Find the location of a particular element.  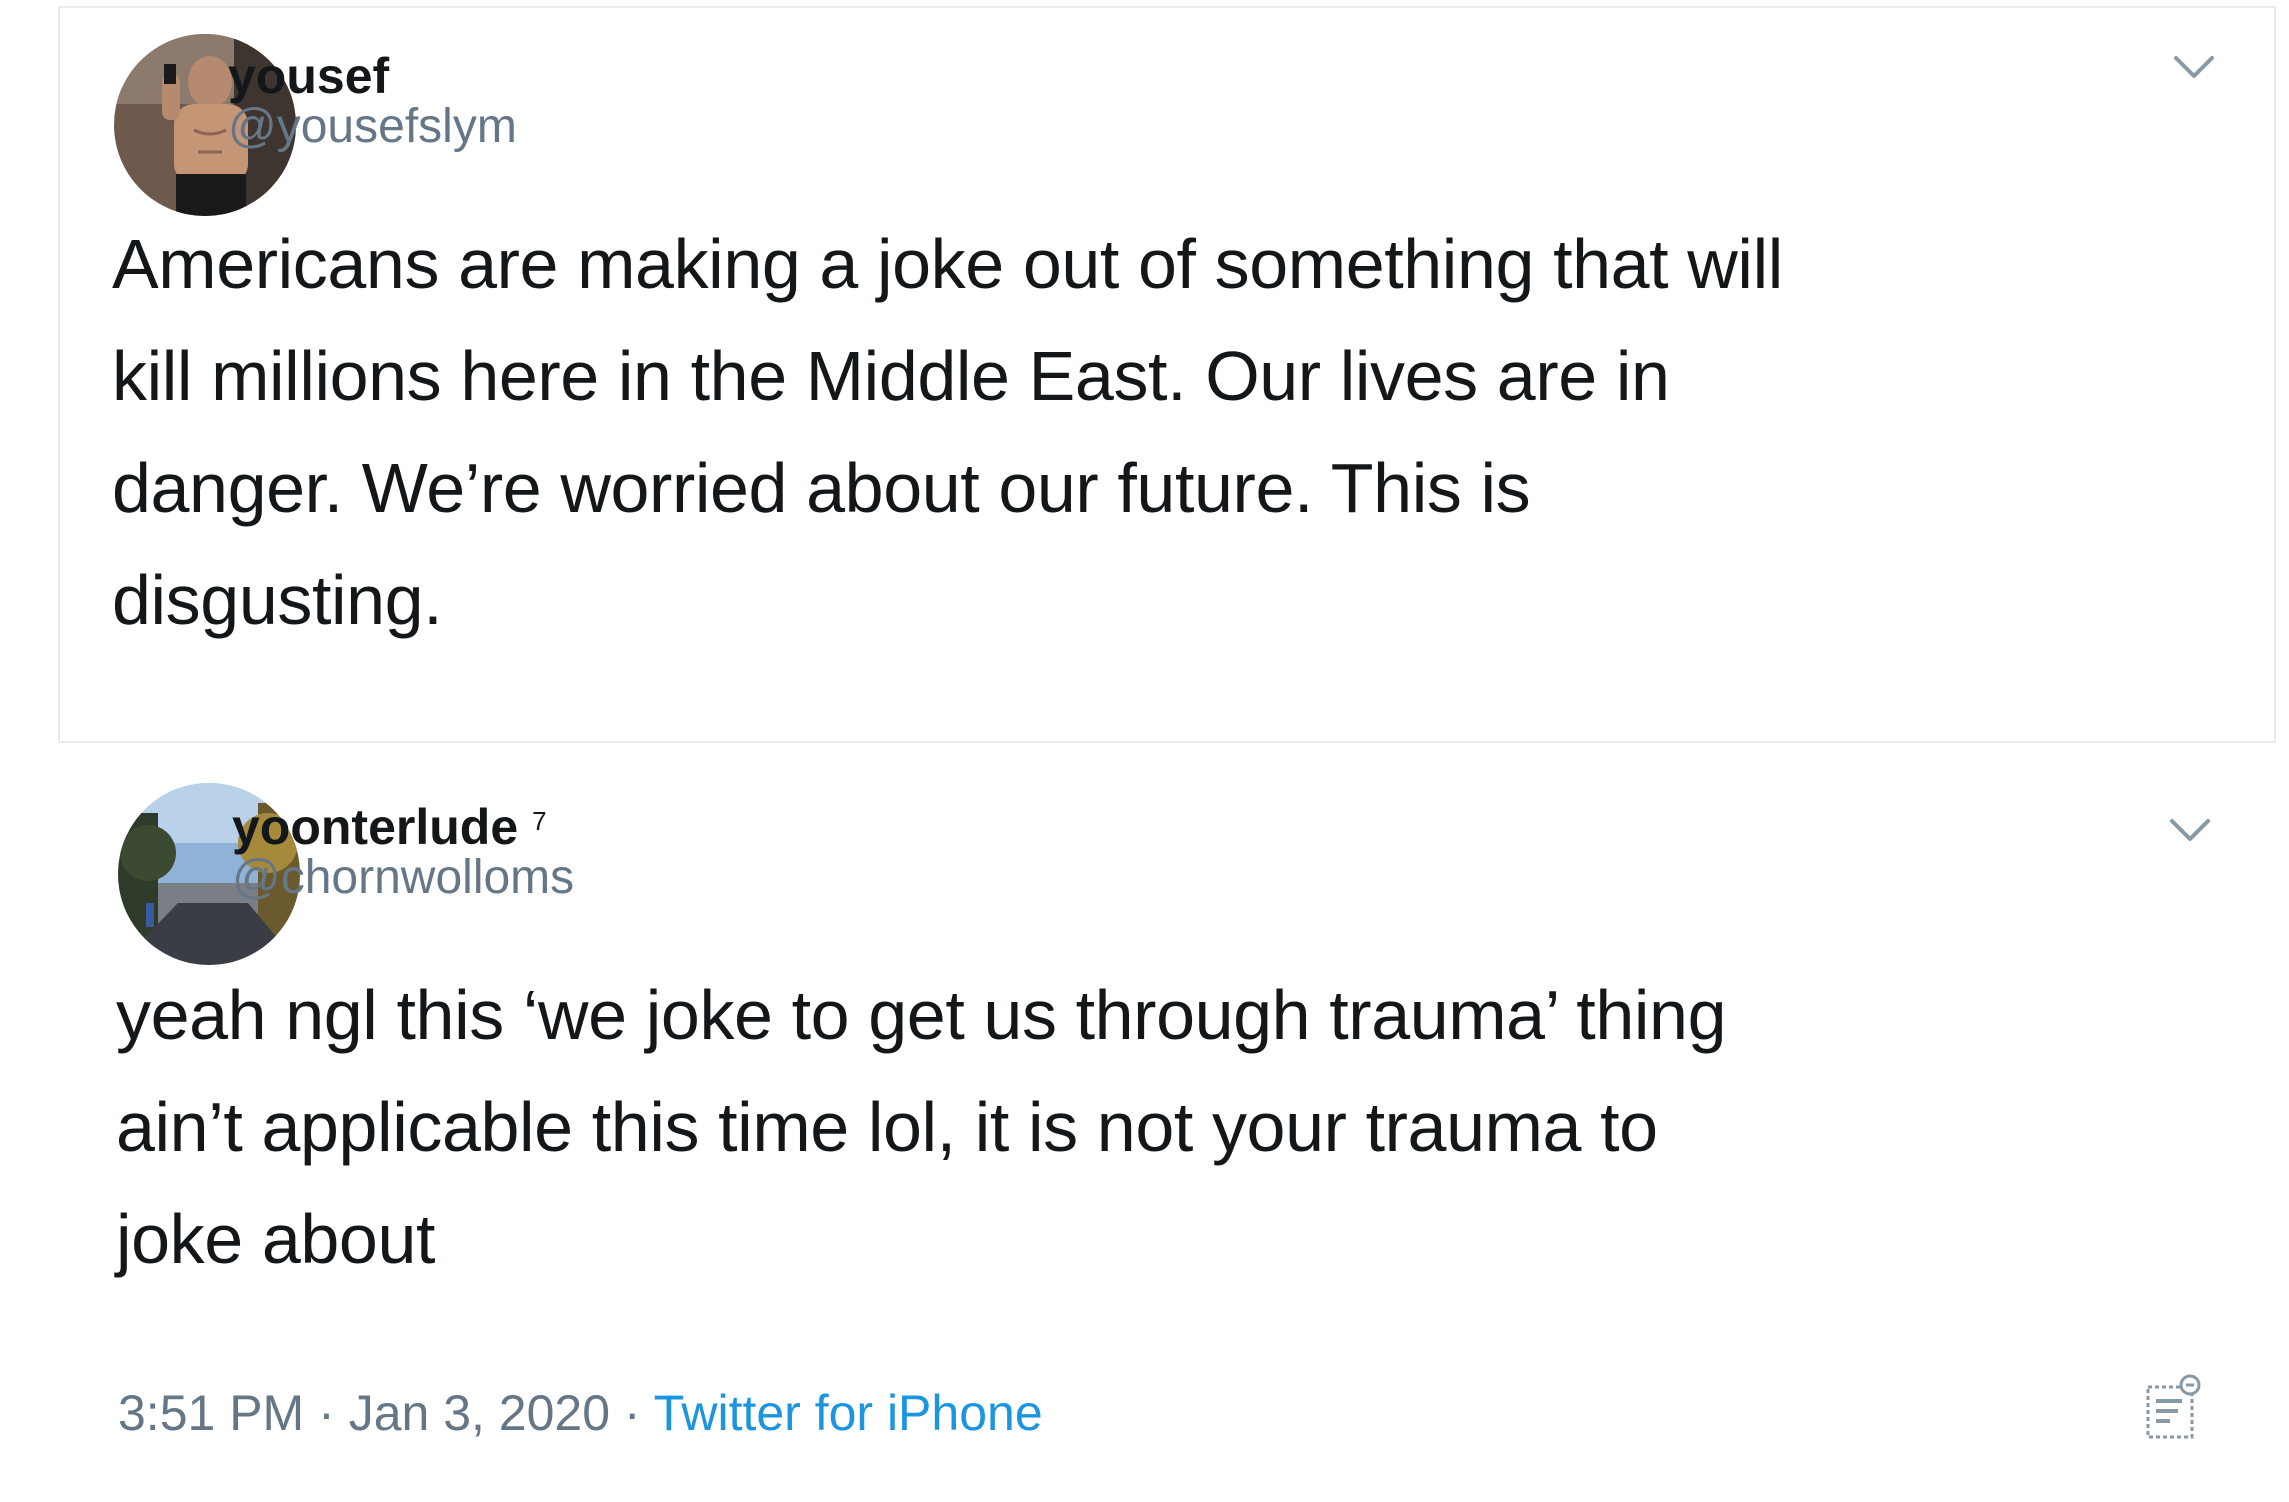

tweet-analytics-icon is located at coordinates (2174, 1407).